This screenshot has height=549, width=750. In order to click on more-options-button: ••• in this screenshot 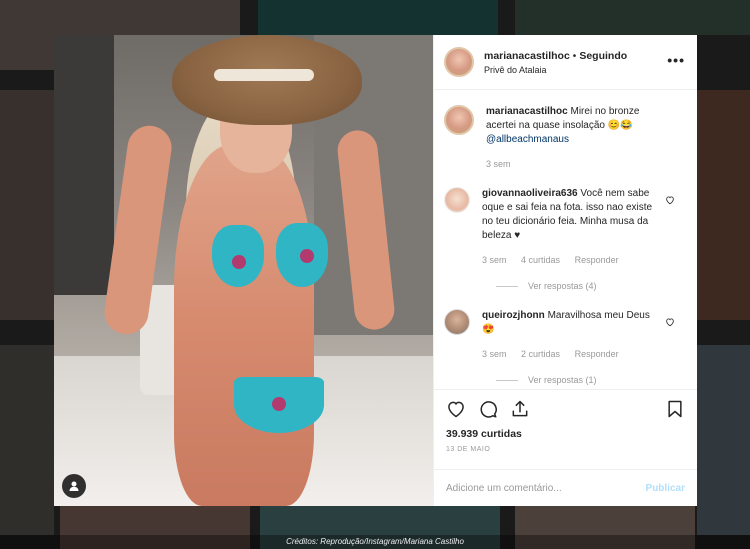, I will do `click(676, 60)`.